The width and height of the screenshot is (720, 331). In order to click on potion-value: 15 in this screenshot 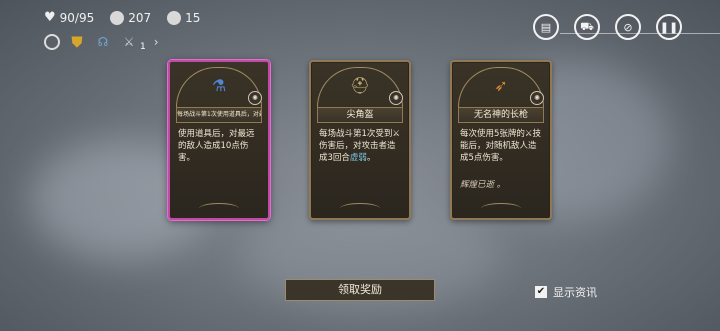, I will do `click(193, 17)`.